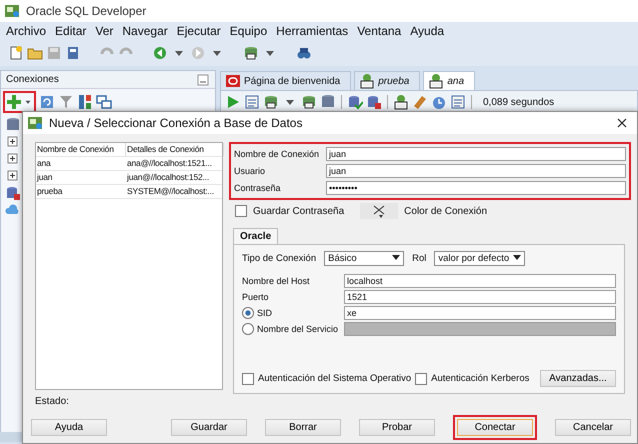 The image size is (638, 444). Describe the element at coordinates (209, 427) in the screenshot. I see `dialog-button: Guardar` at that location.